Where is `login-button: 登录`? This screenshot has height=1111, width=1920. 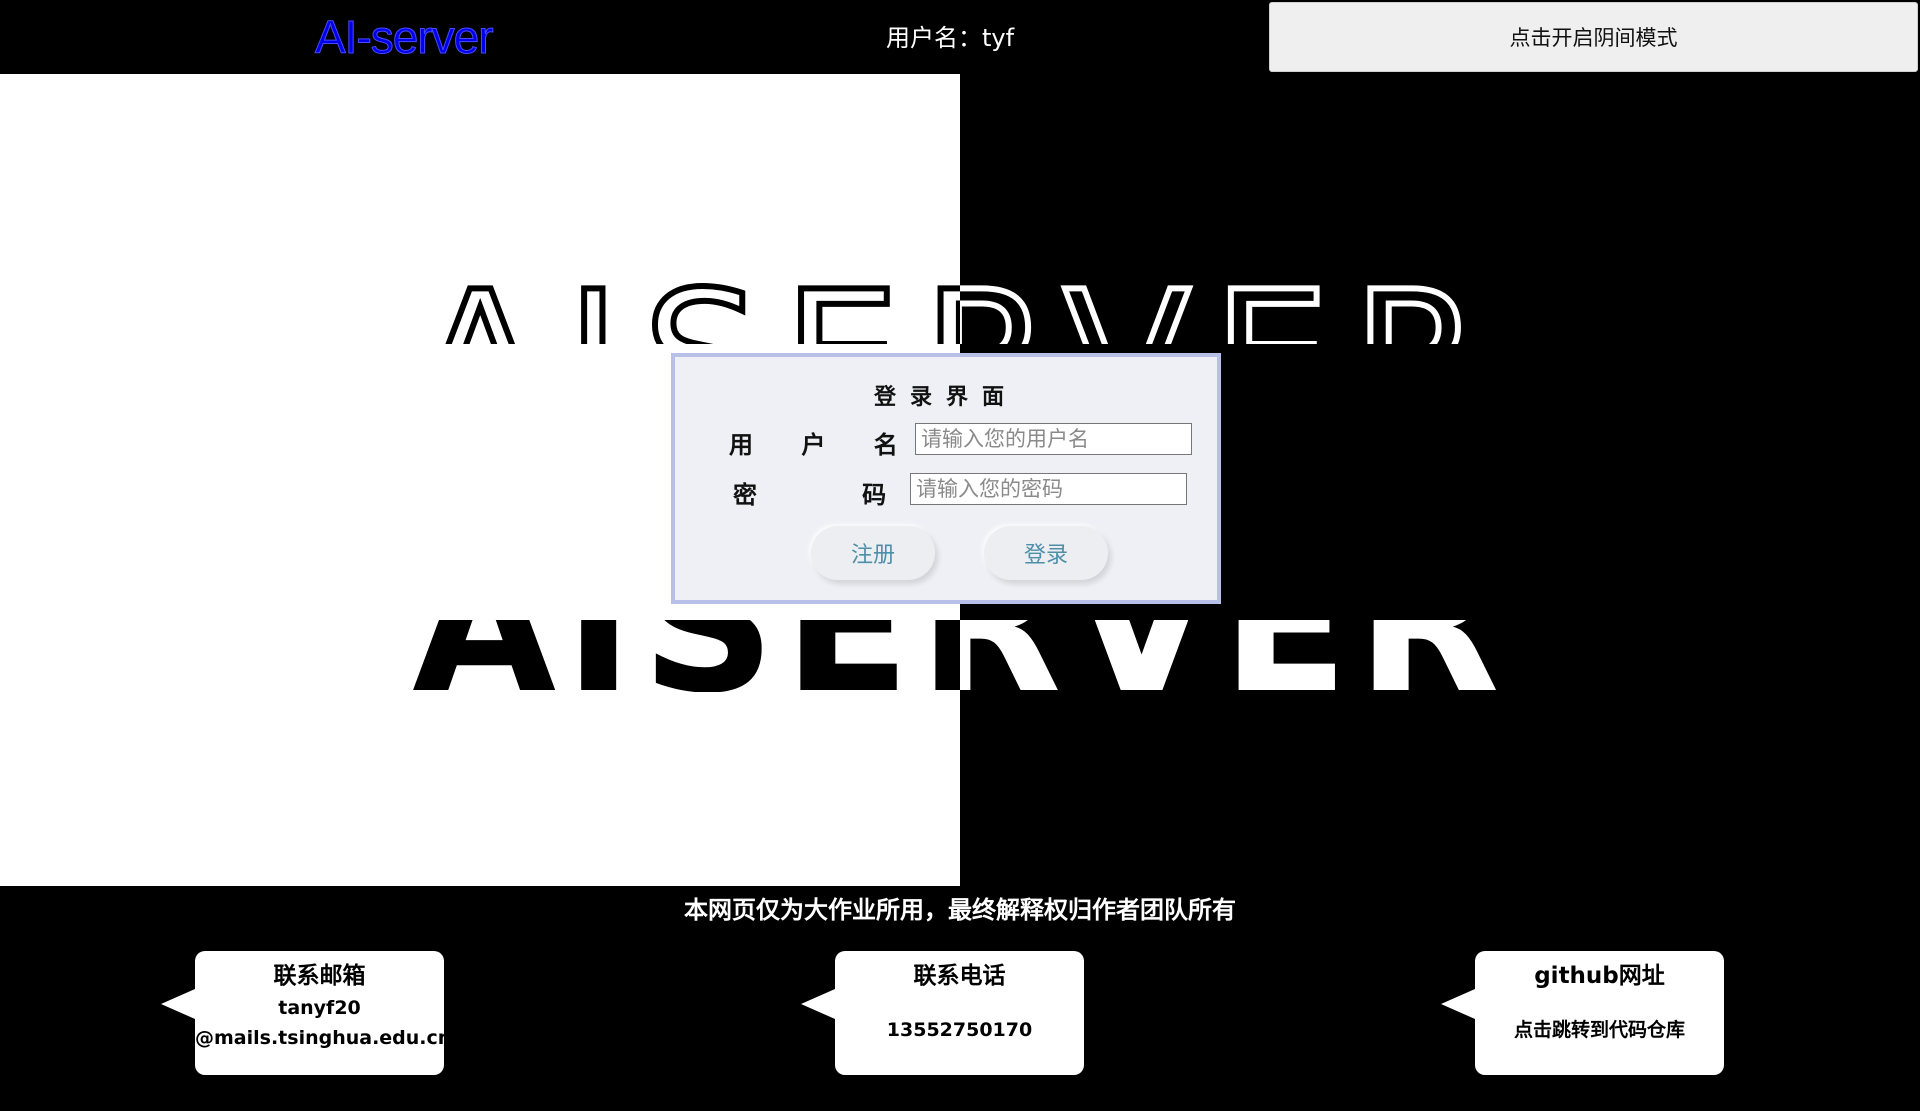
login-button: 登录 is located at coordinates (1046, 553).